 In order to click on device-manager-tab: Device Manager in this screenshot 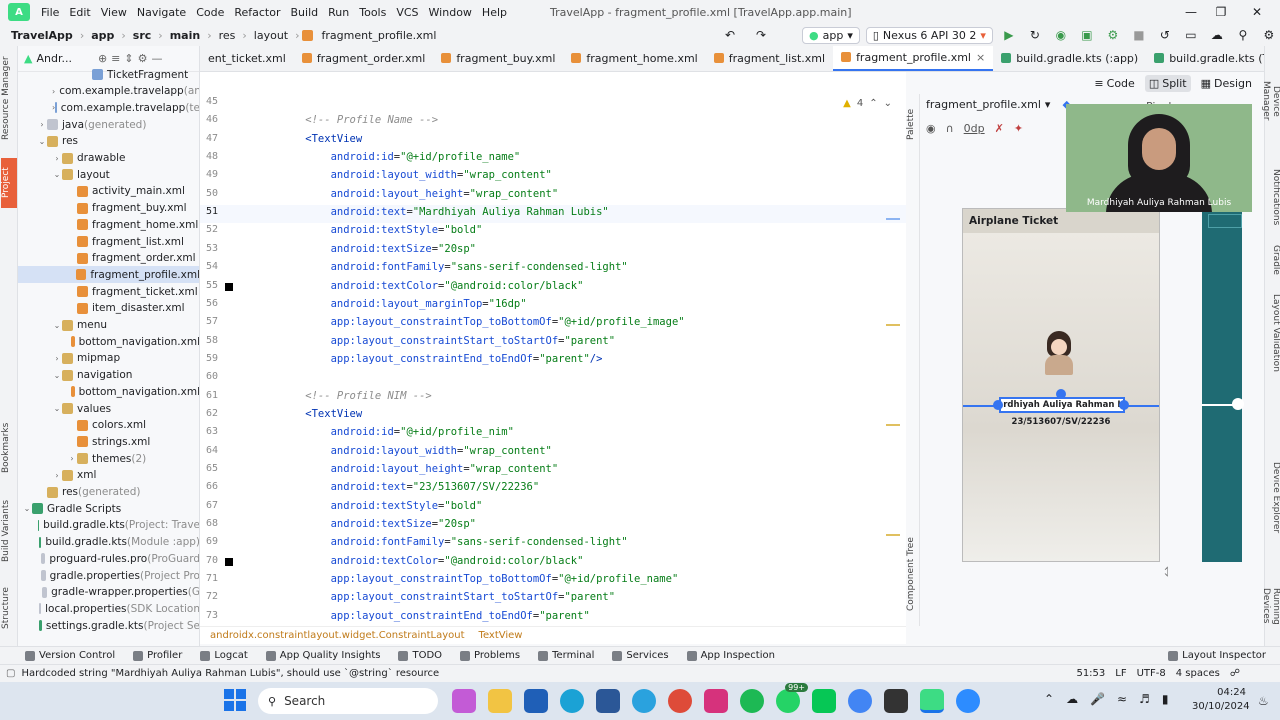, I will do `click(1270, 101)`.